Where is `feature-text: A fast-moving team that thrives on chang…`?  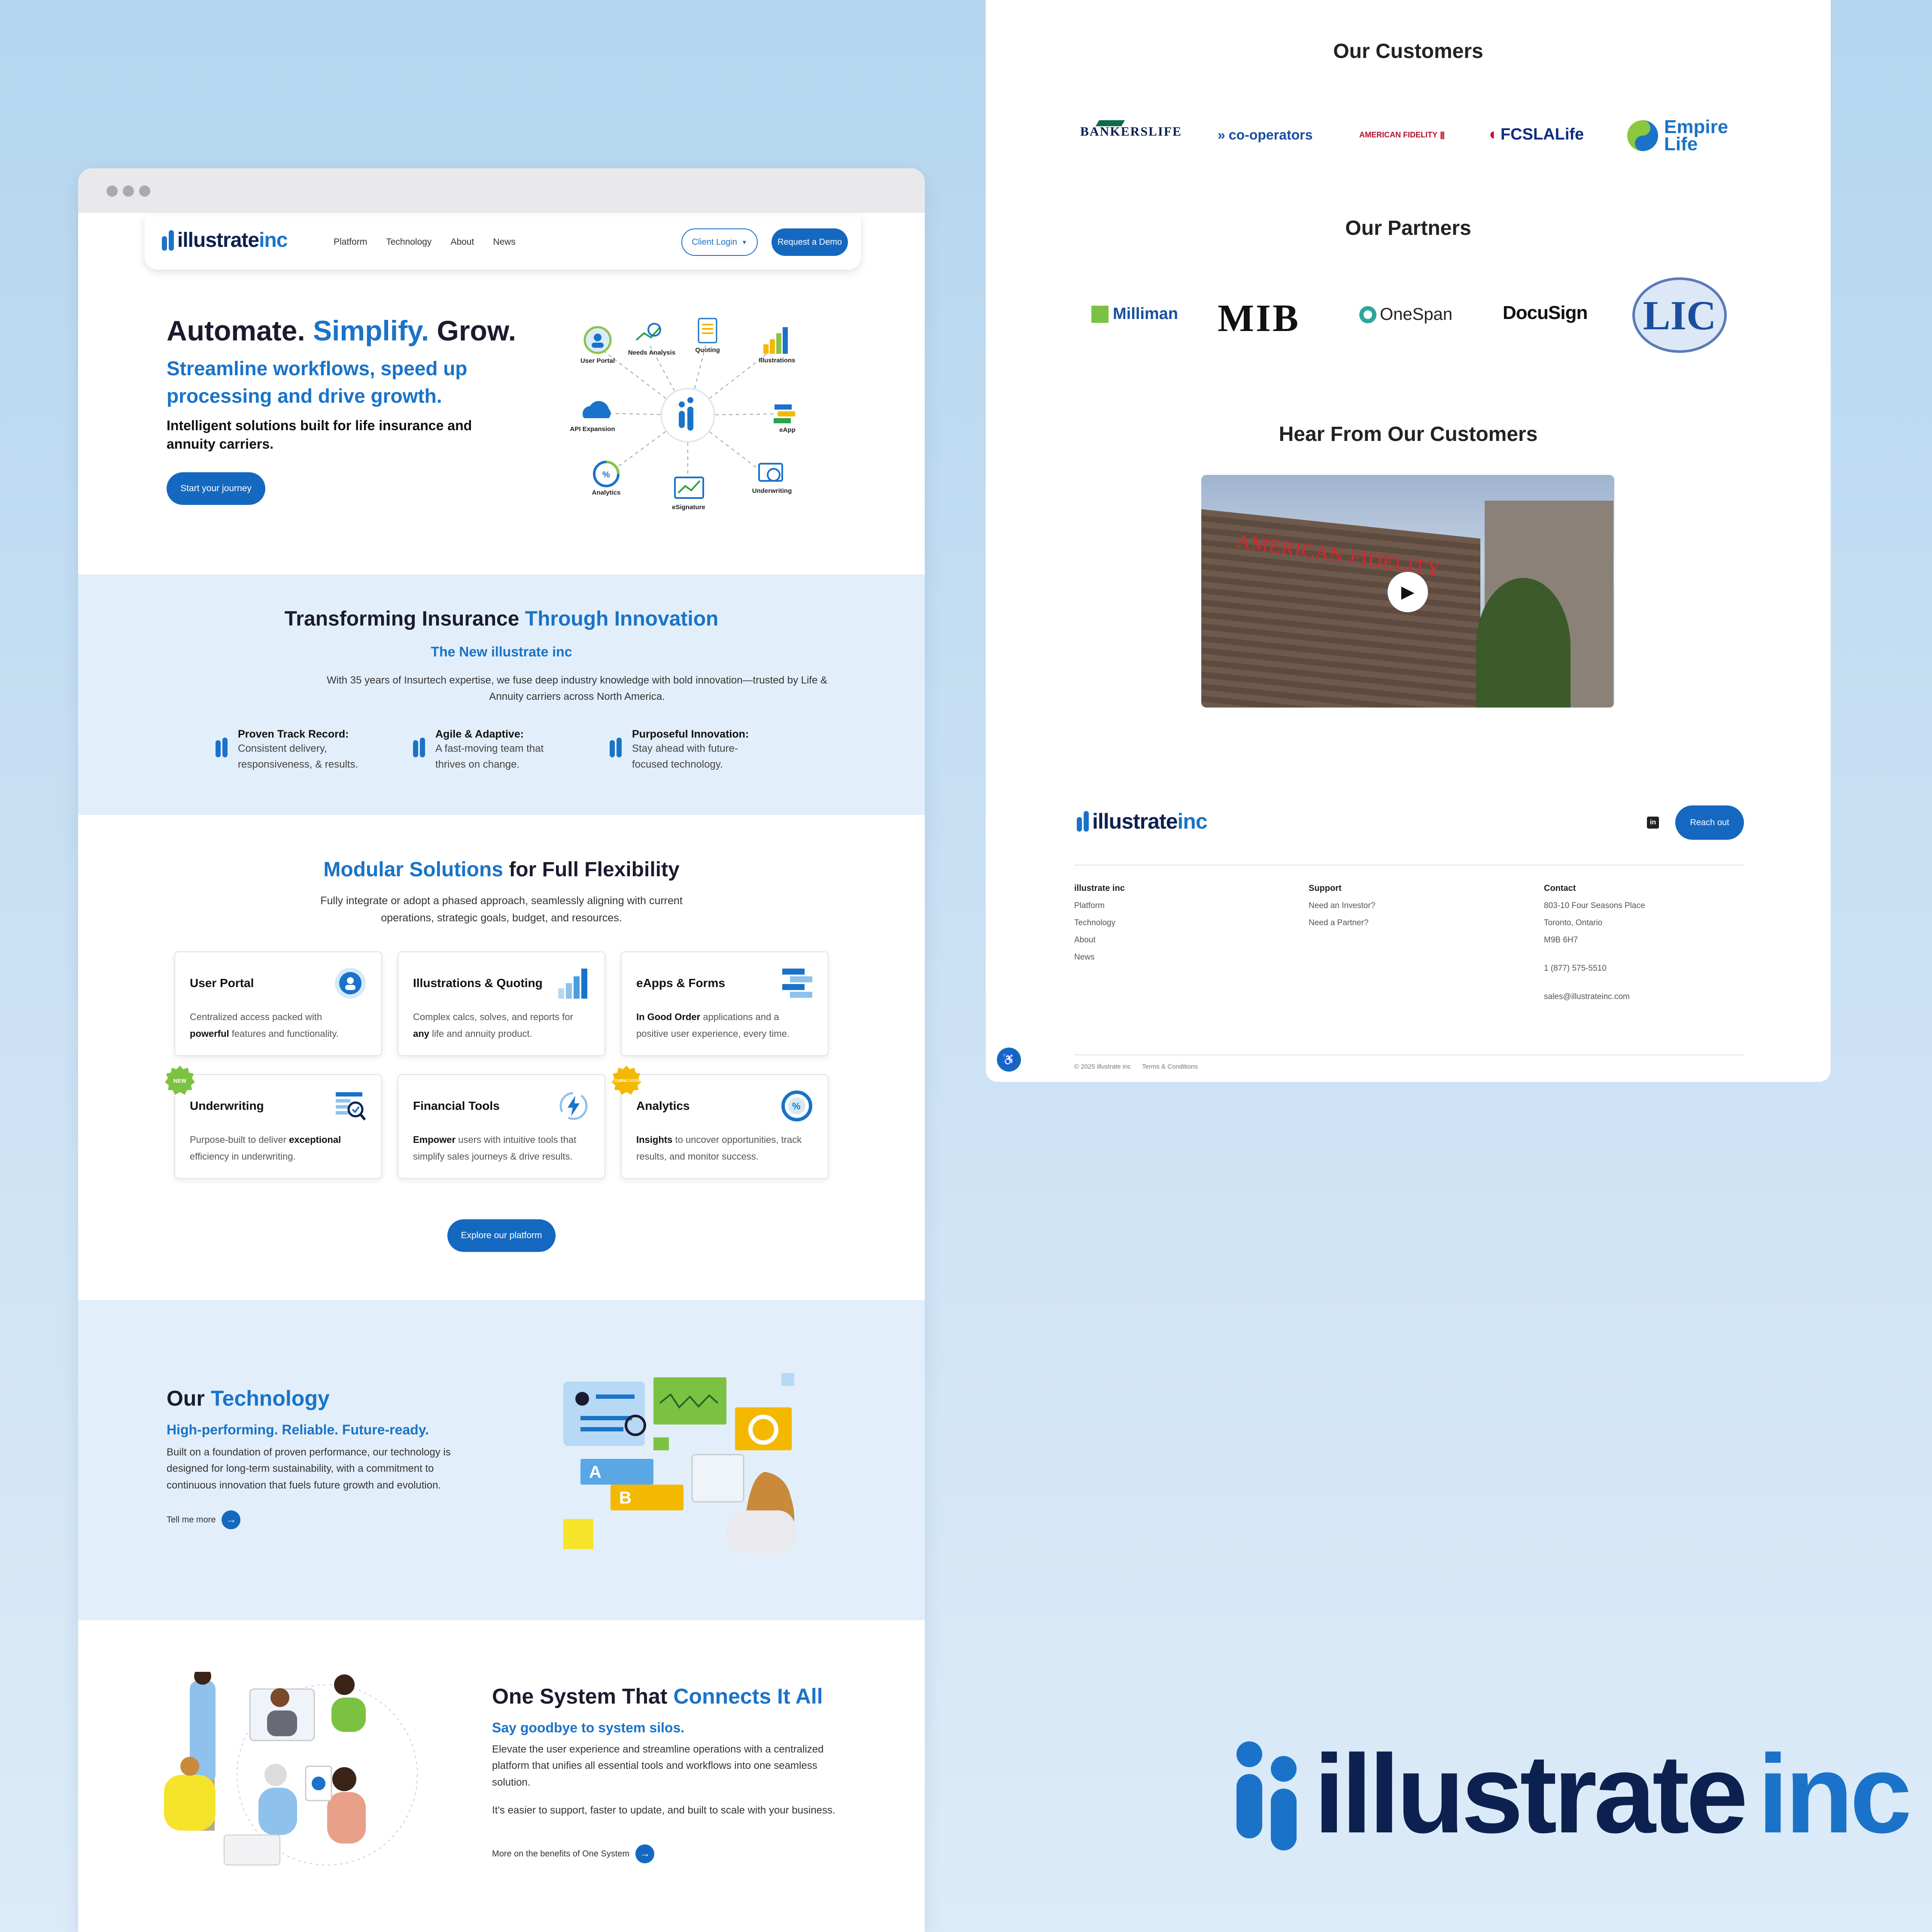
feature-text: A fast-moving team that thrives on chang… is located at coordinates (490, 757).